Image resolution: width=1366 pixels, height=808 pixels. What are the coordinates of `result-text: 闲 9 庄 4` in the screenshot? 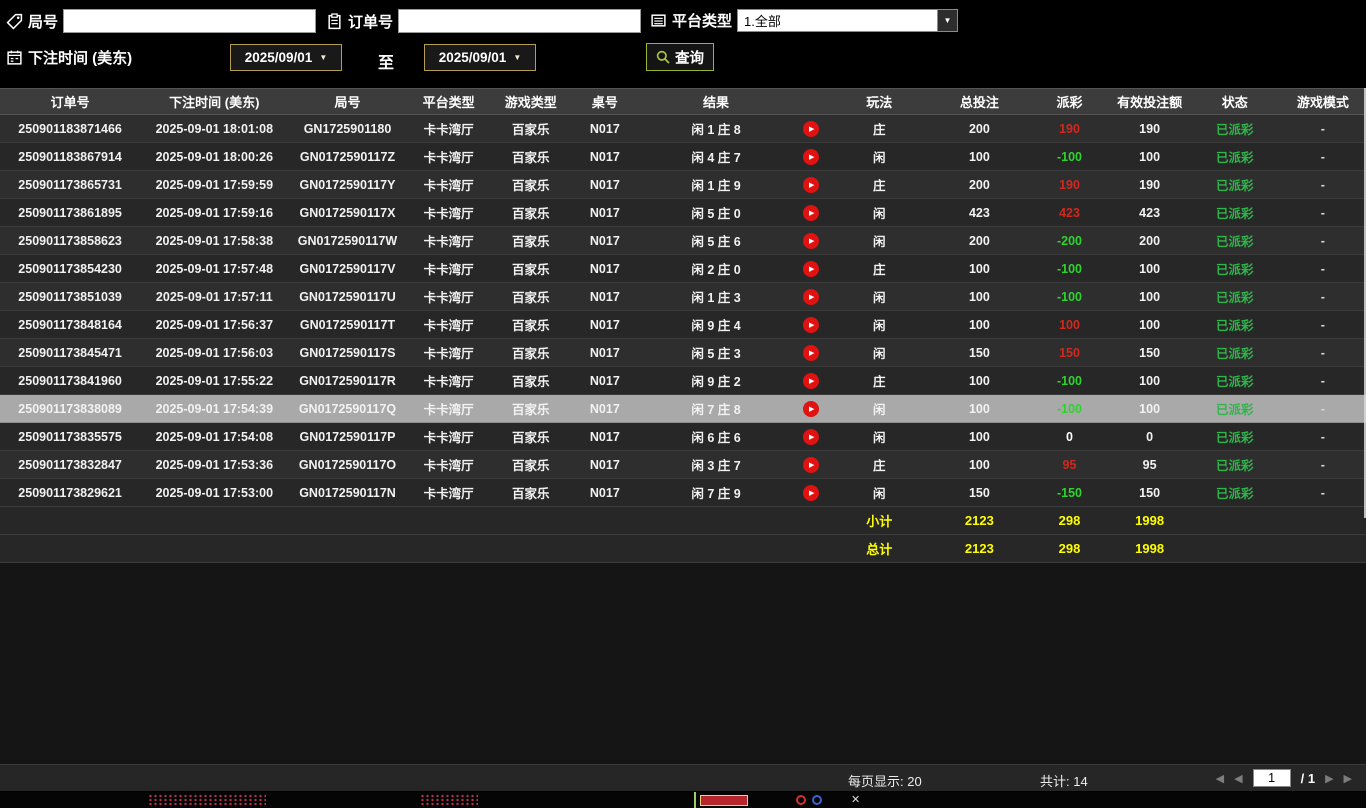 It's located at (716, 326).